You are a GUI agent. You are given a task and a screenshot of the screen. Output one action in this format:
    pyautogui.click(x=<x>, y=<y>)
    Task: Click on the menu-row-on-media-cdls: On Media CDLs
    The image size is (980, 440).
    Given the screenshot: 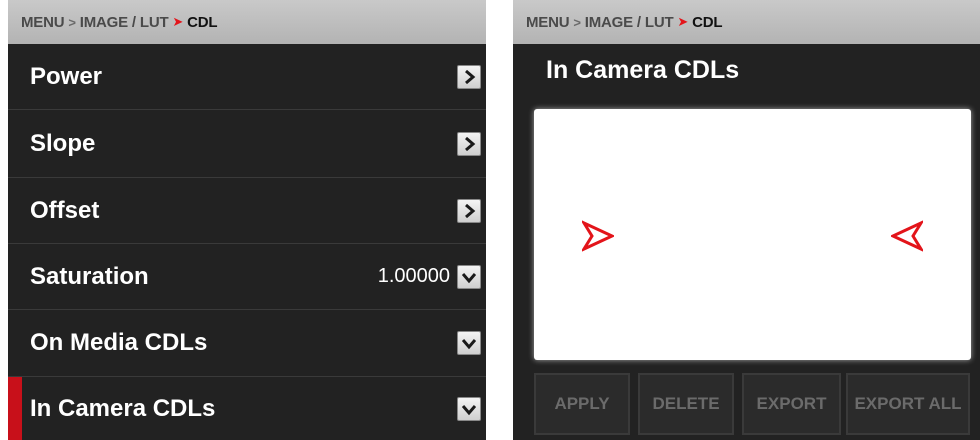 What is the action you would take?
    pyautogui.click(x=247, y=343)
    